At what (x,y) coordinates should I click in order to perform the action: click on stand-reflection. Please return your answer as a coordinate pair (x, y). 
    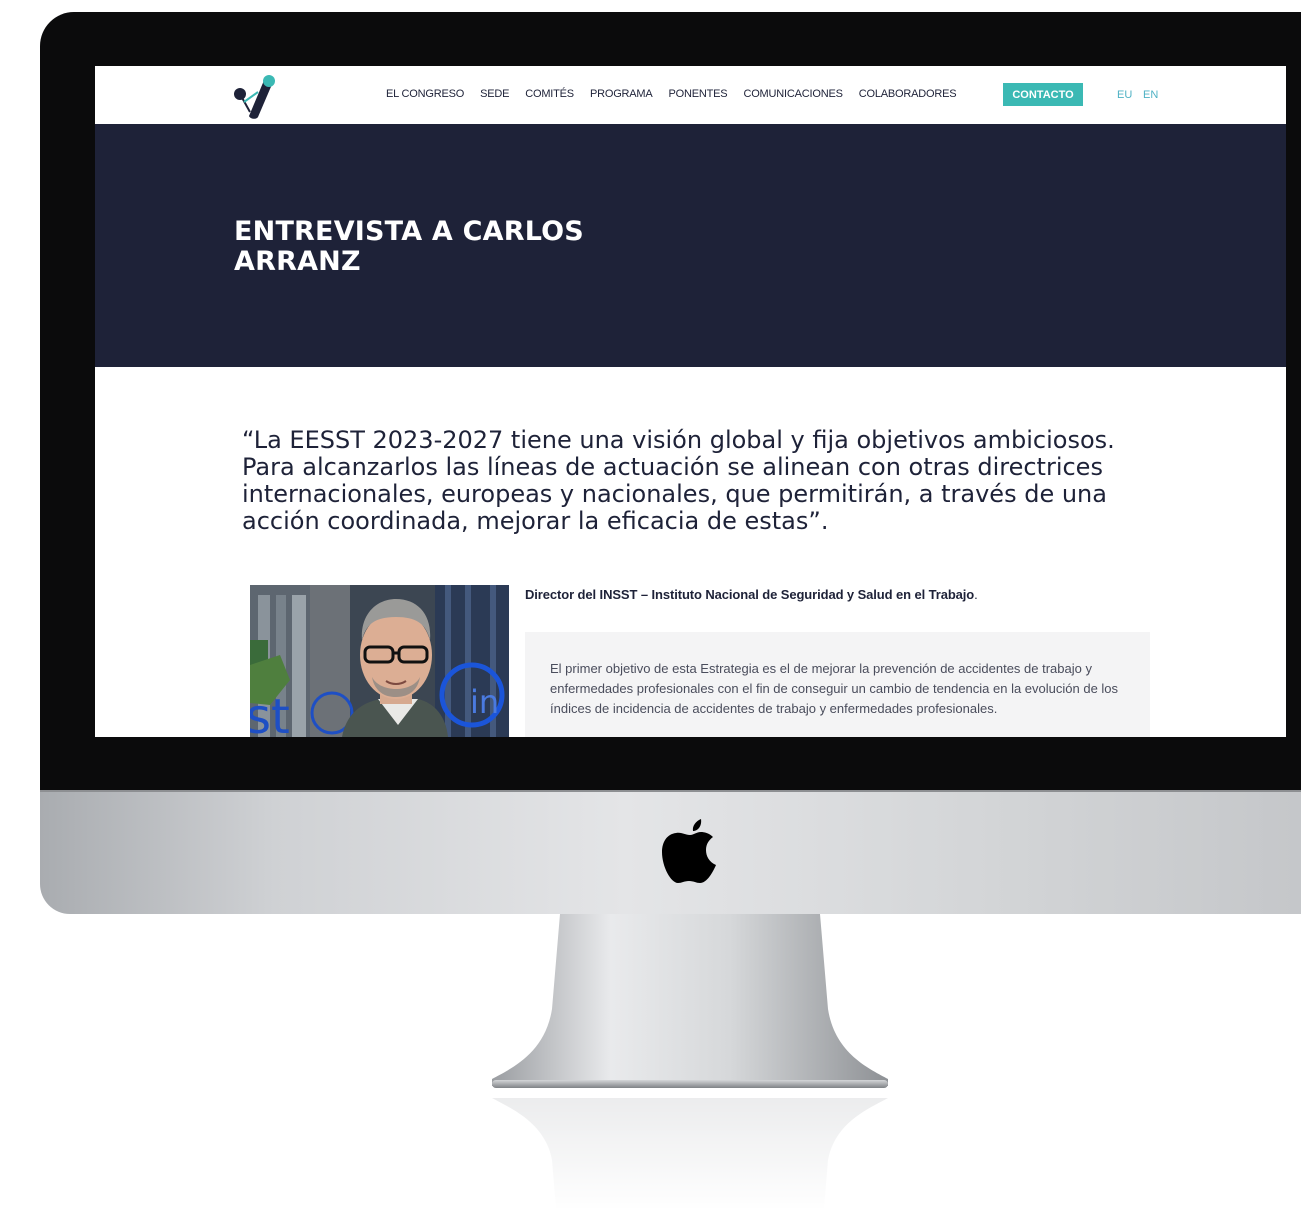
    Looking at the image, I should click on (690, 1153).